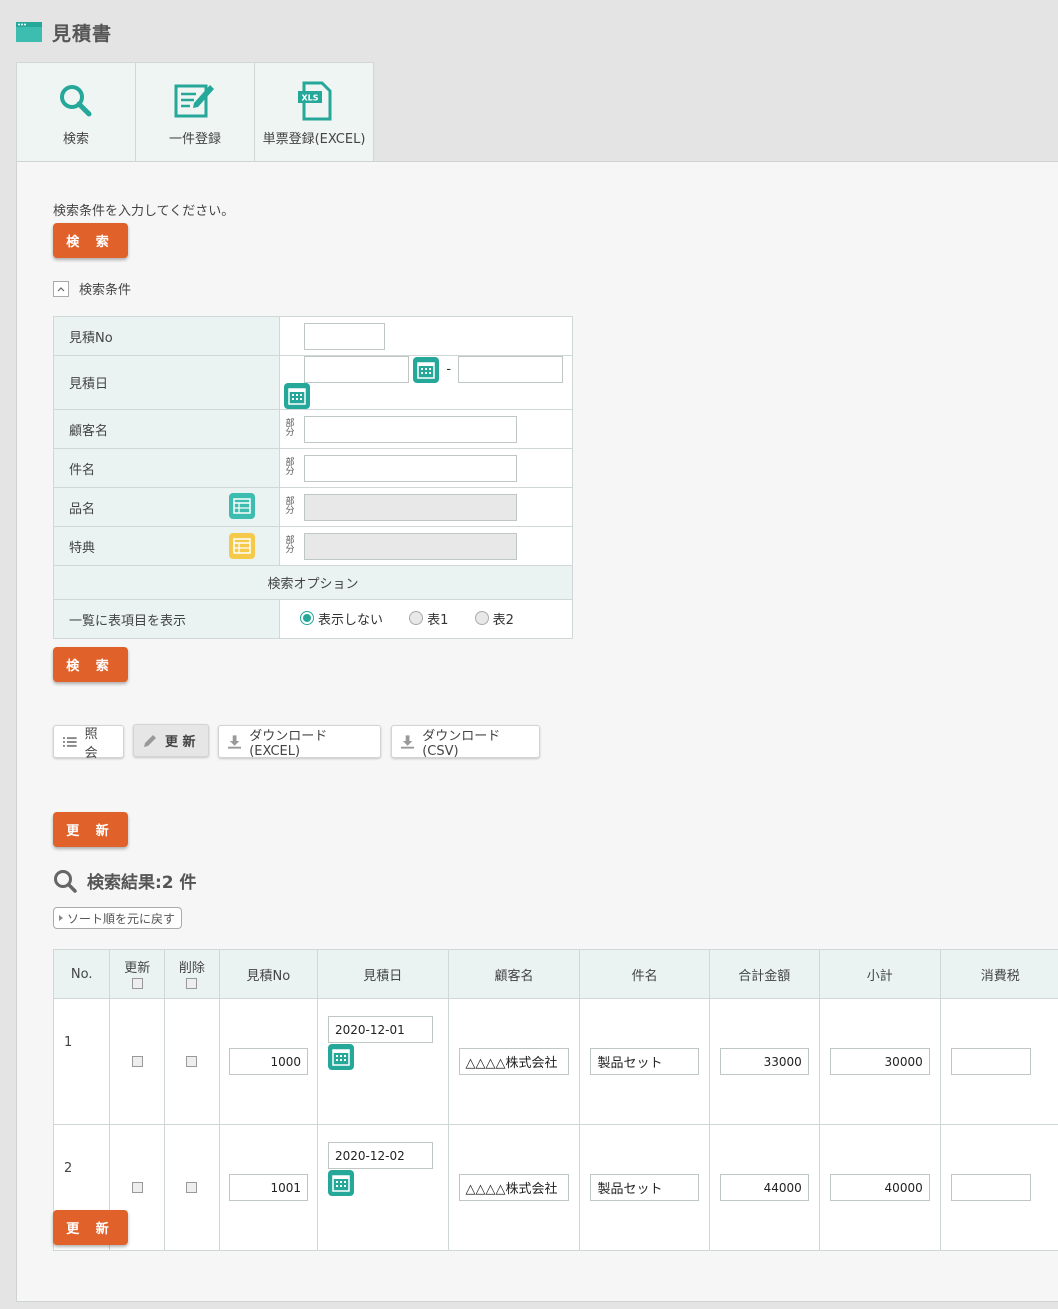 The width and height of the screenshot is (1058, 1309). Describe the element at coordinates (345, 336) in the screenshot. I see `estimate-no-input` at that location.